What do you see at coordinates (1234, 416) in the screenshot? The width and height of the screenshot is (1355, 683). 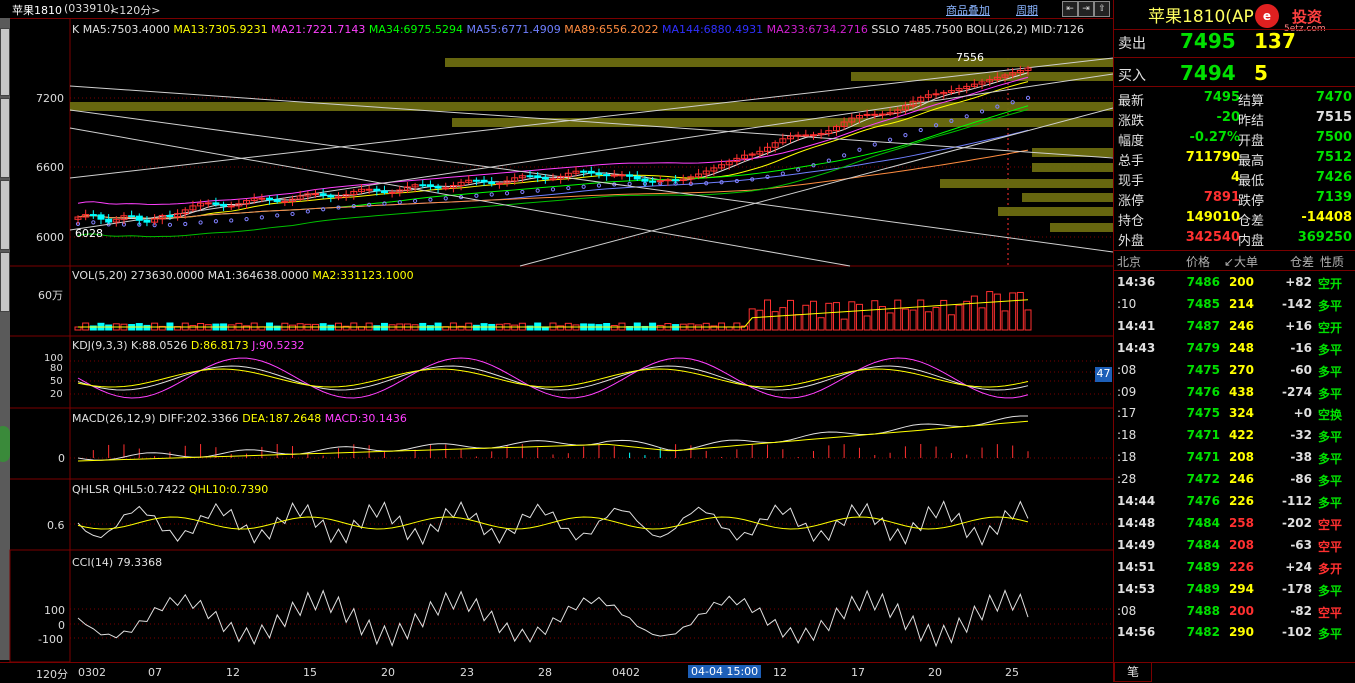 I see `trade-row: :17 7475 324 +0 空换` at bounding box center [1234, 416].